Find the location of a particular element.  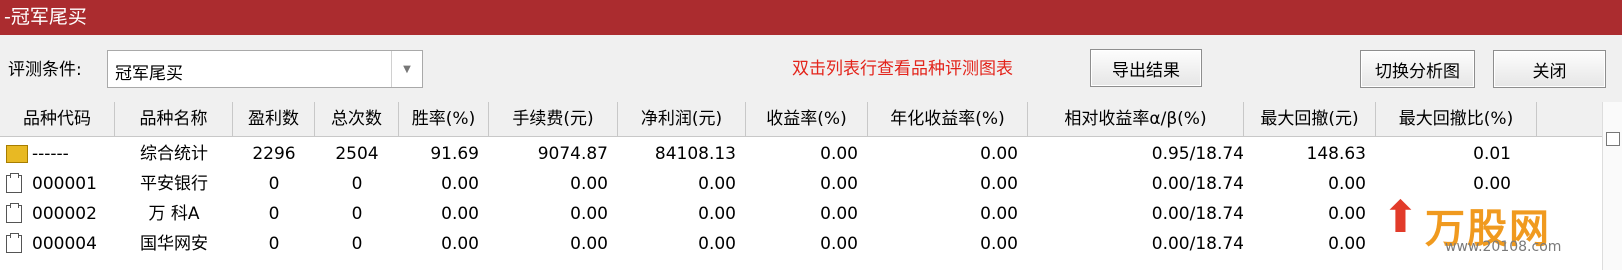

column-header: 品种名称 is located at coordinates (174, 119).